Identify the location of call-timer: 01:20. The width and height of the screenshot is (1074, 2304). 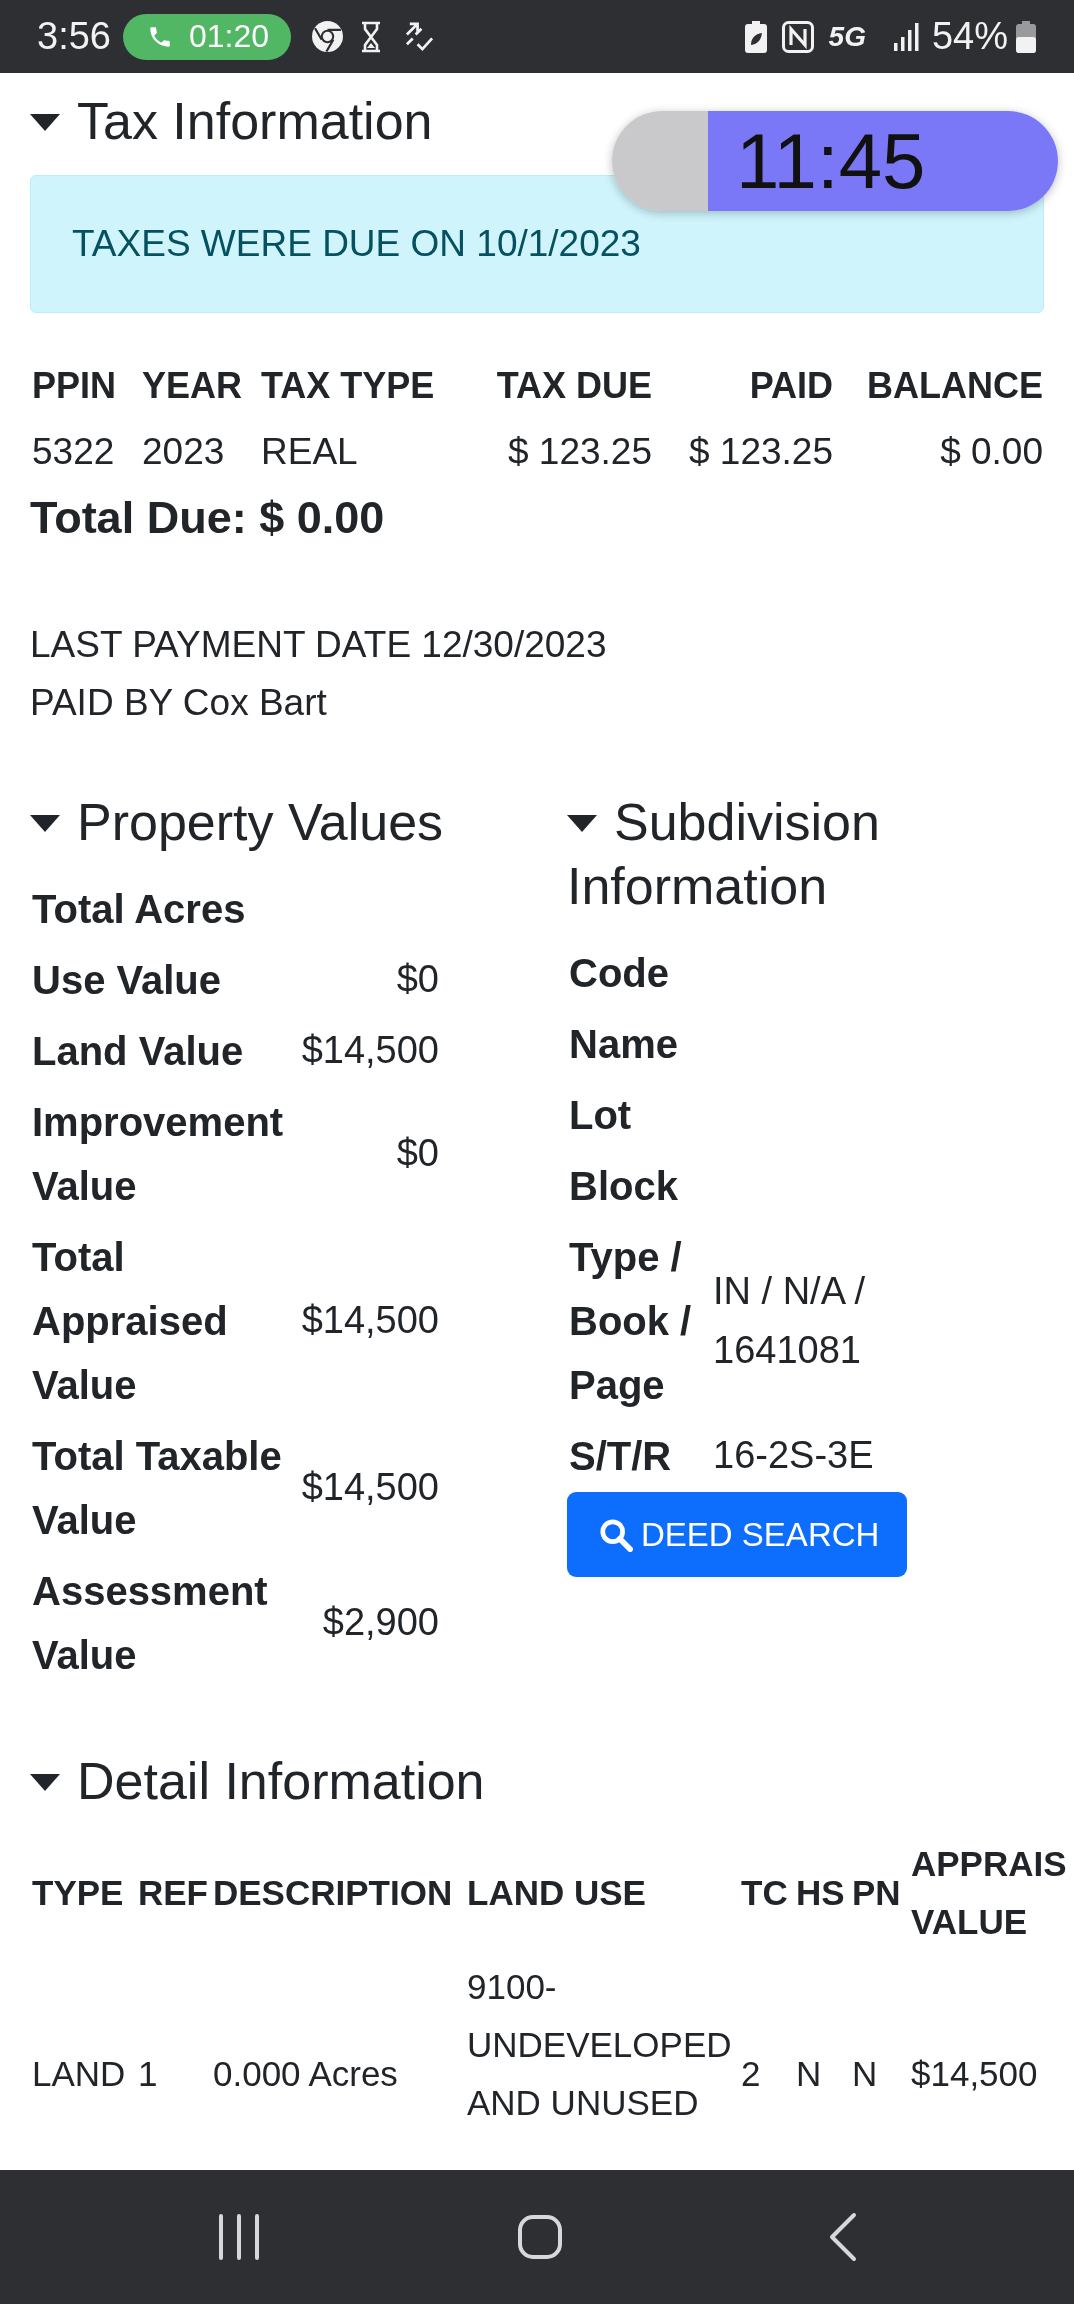
(229, 36).